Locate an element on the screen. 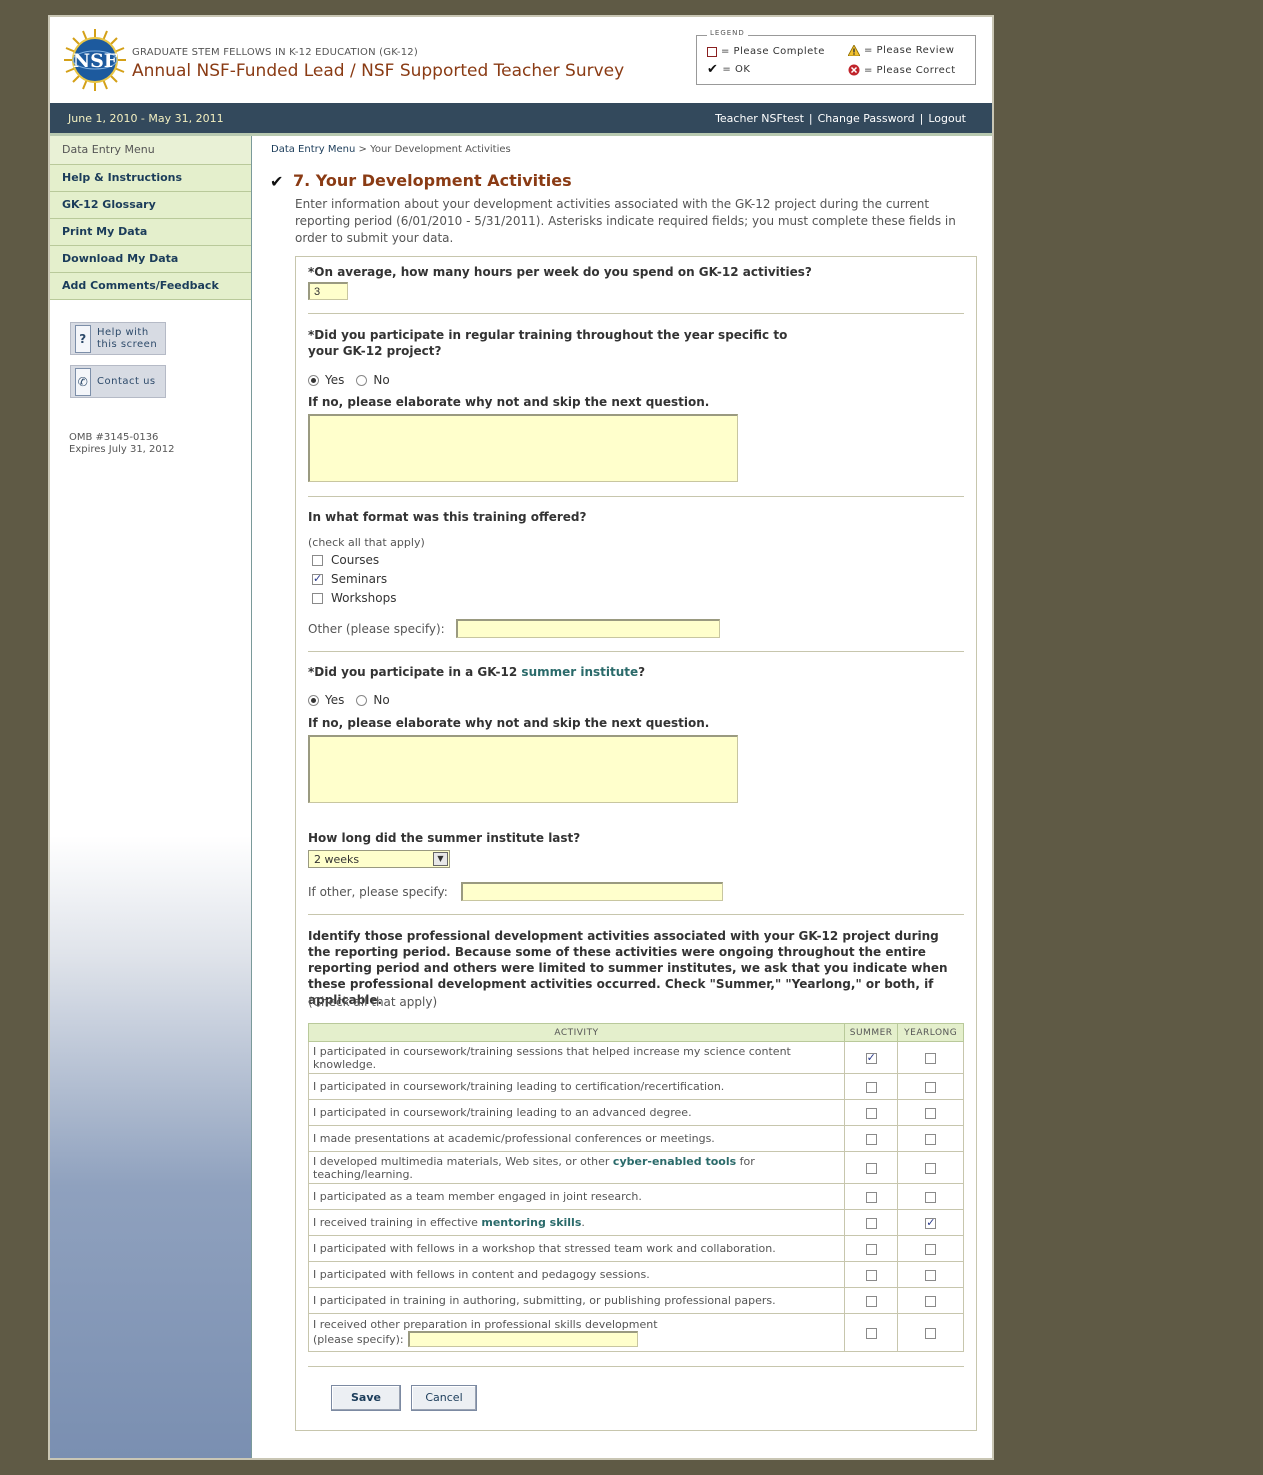 The height and width of the screenshot is (1475, 1263). format-other-input is located at coordinates (588, 628).